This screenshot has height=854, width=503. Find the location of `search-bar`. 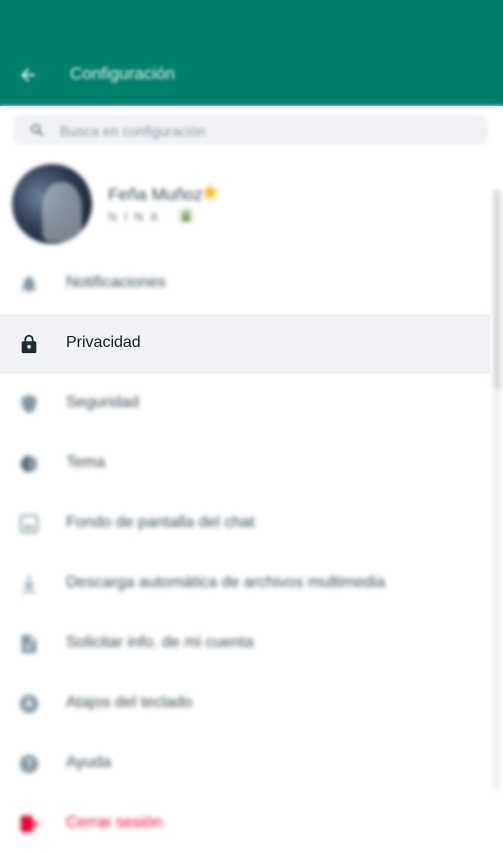

search-bar is located at coordinates (251, 130).